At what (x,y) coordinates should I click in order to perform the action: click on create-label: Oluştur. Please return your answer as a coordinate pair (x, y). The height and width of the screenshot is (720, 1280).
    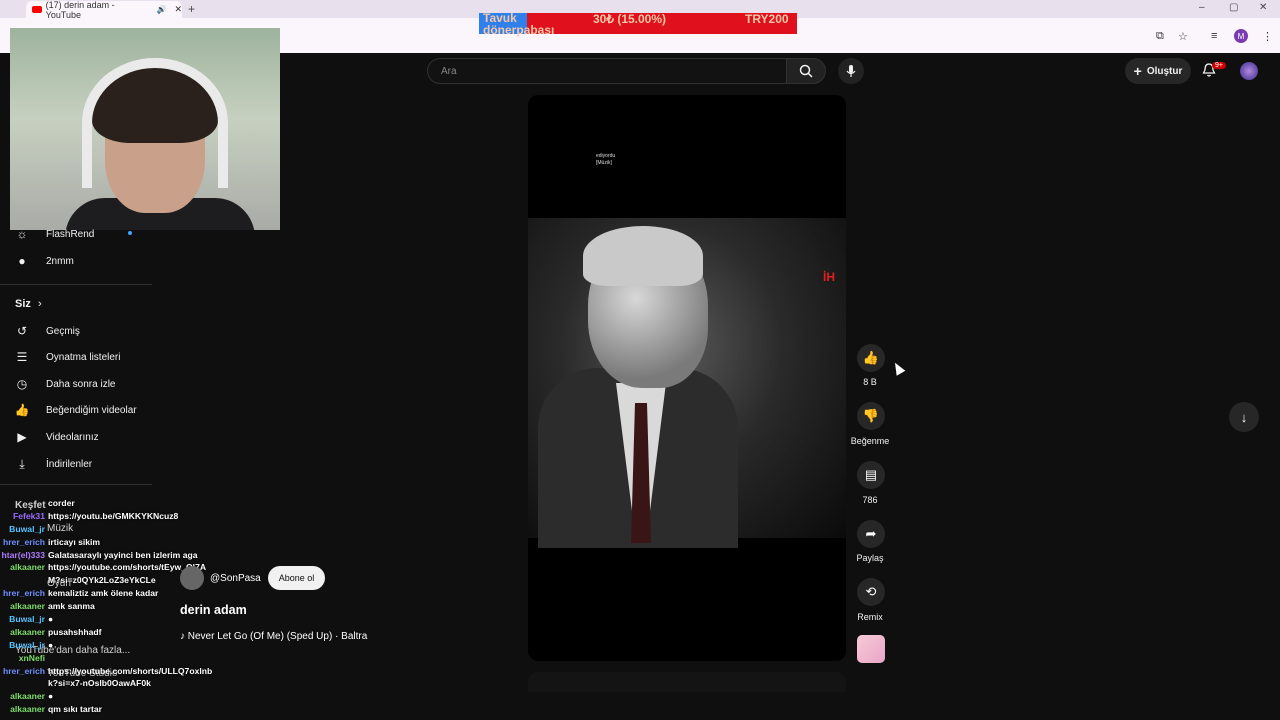
    Looking at the image, I should click on (1164, 71).